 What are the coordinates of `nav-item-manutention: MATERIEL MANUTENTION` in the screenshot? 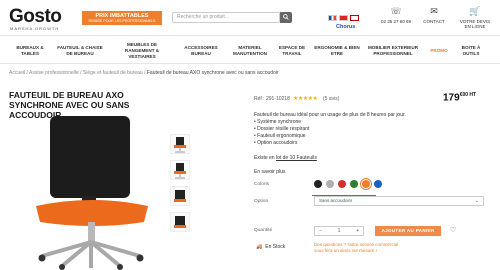 It's located at (250, 50).